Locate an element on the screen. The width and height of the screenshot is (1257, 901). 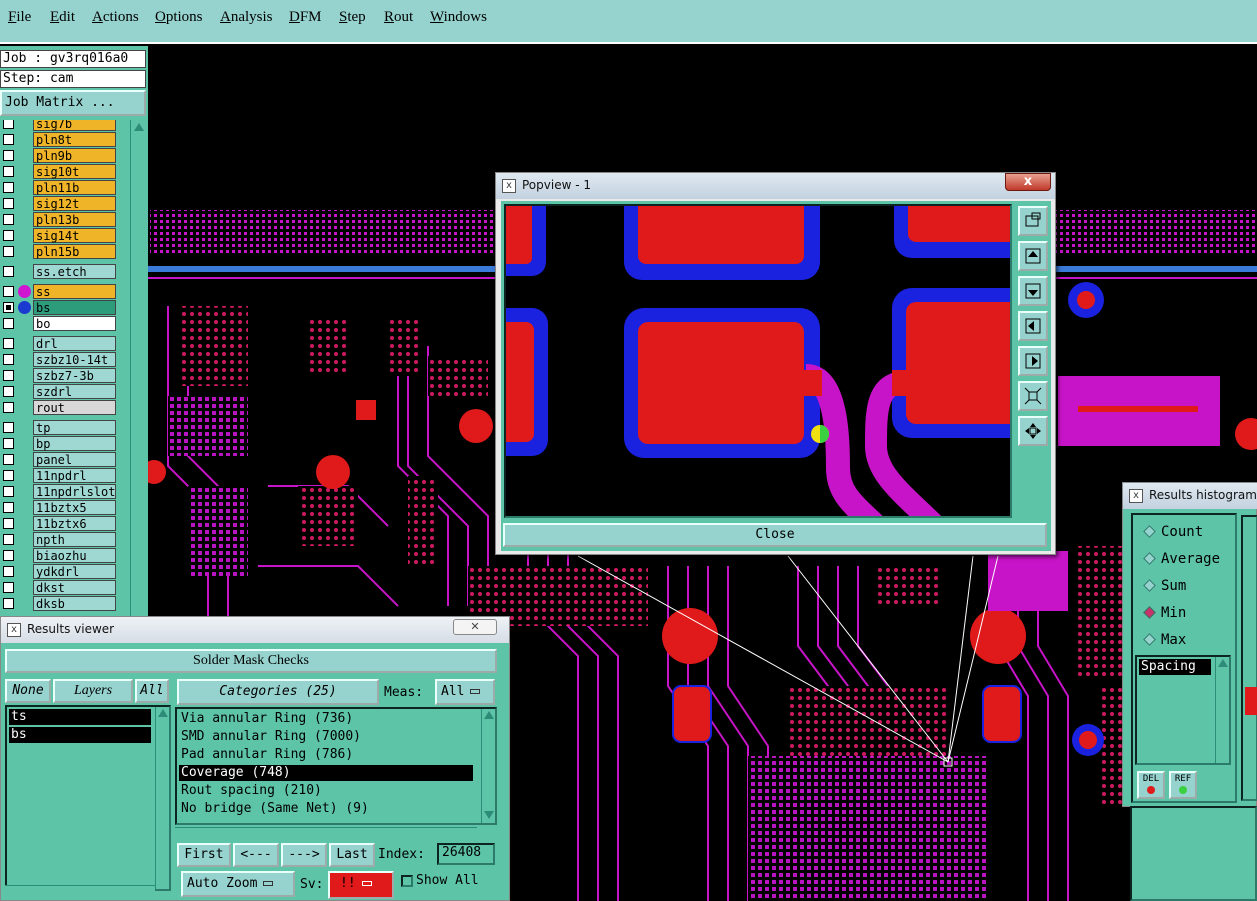
layer-name: ss is located at coordinates (74, 291).